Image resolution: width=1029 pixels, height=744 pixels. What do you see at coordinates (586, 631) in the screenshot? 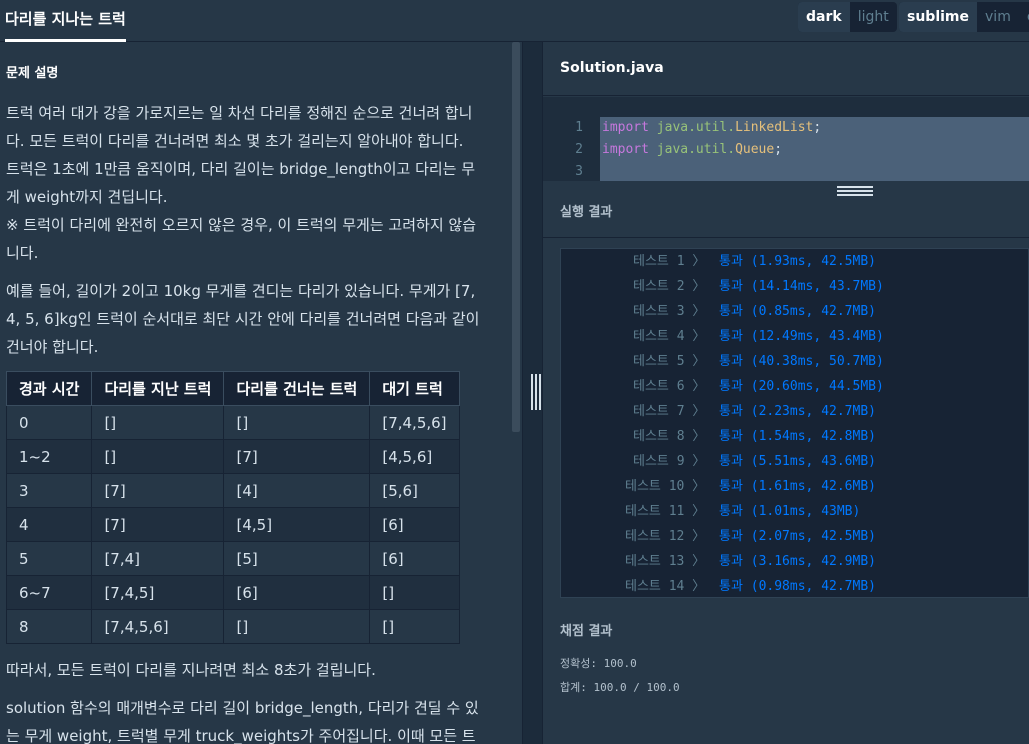
I see `grading-title: 채점 결과` at bounding box center [586, 631].